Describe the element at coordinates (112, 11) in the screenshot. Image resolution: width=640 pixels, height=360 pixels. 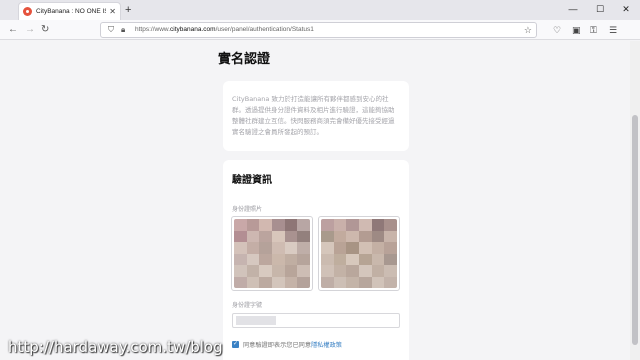
I see `close-tab-icon: ✕` at that location.